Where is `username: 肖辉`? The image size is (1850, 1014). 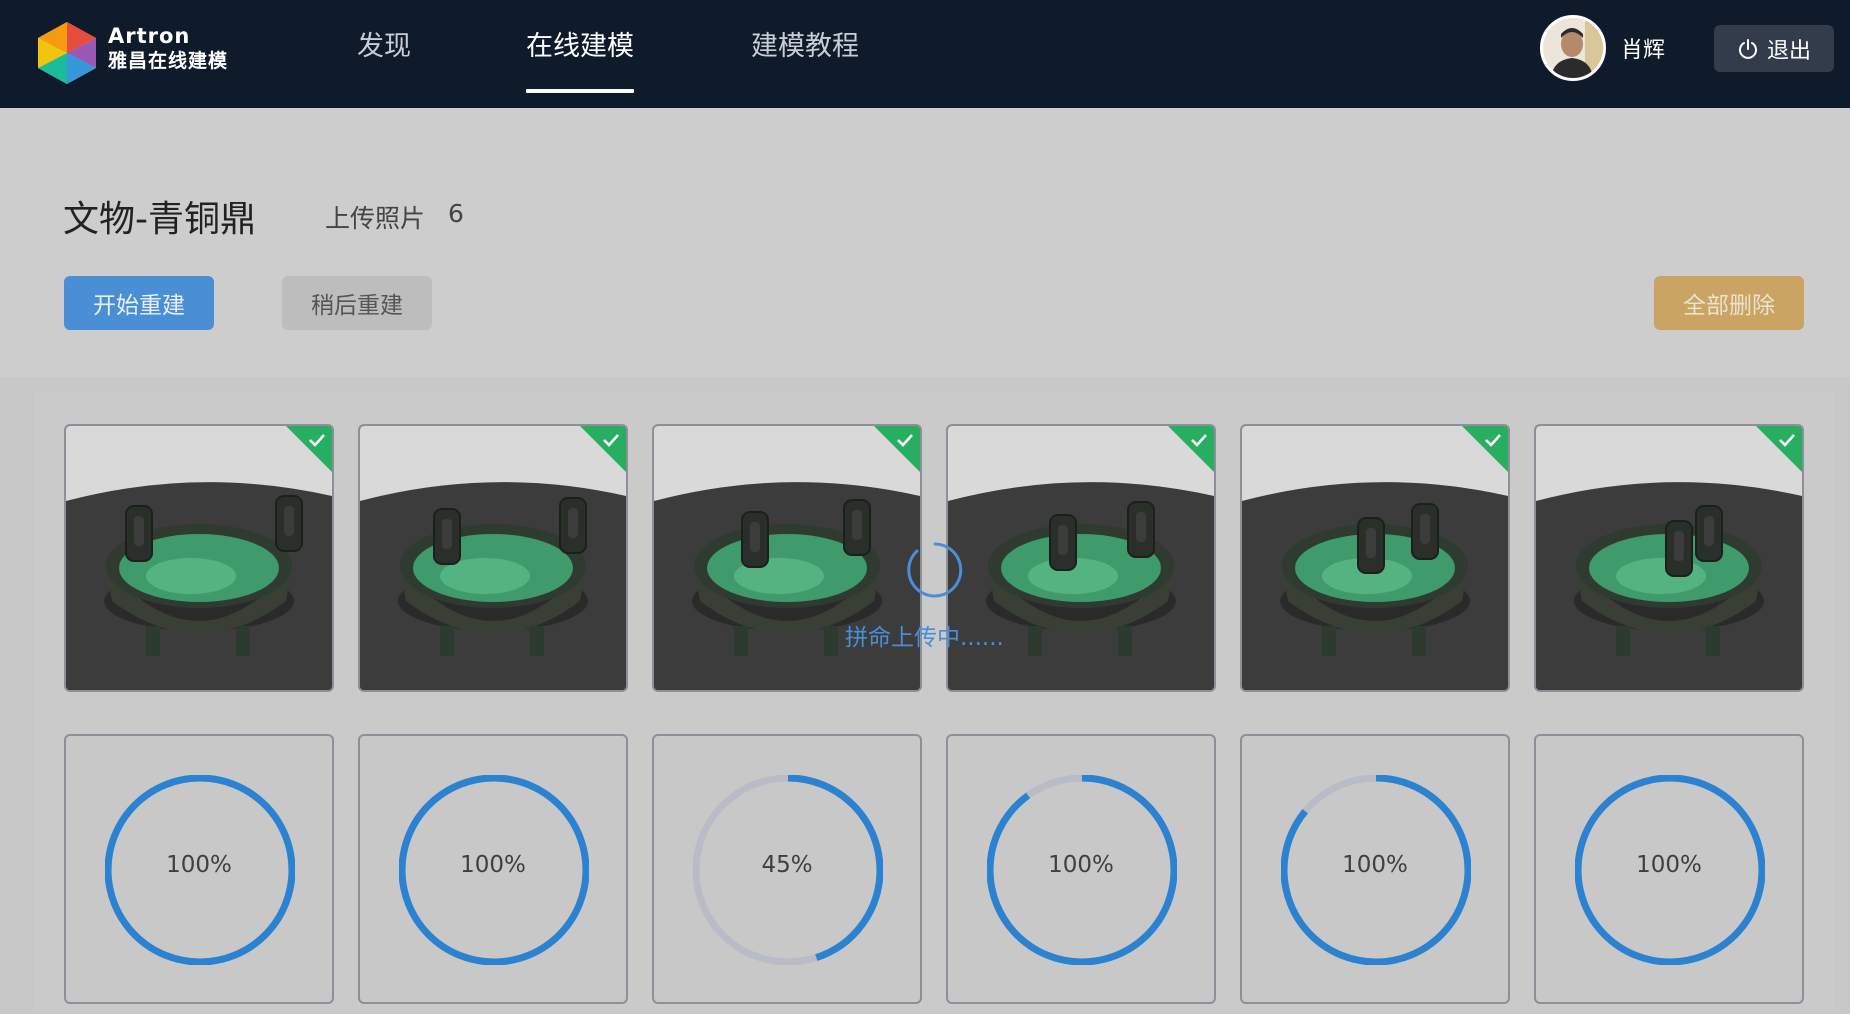 username: 肖辉 is located at coordinates (1643, 48).